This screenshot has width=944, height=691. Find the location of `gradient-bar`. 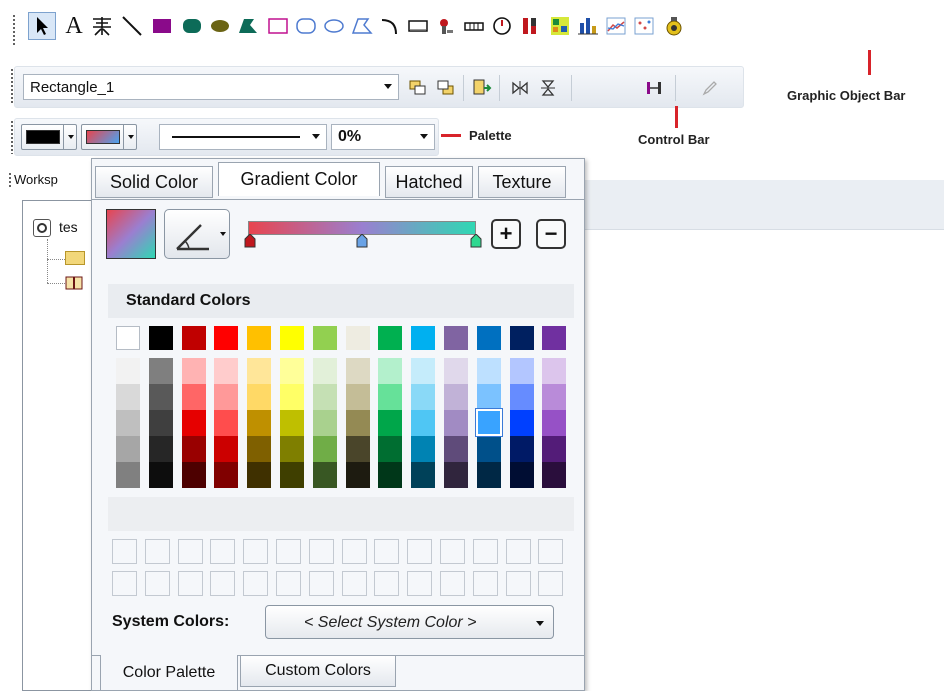

gradient-bar is located at coordinates (362, 228).